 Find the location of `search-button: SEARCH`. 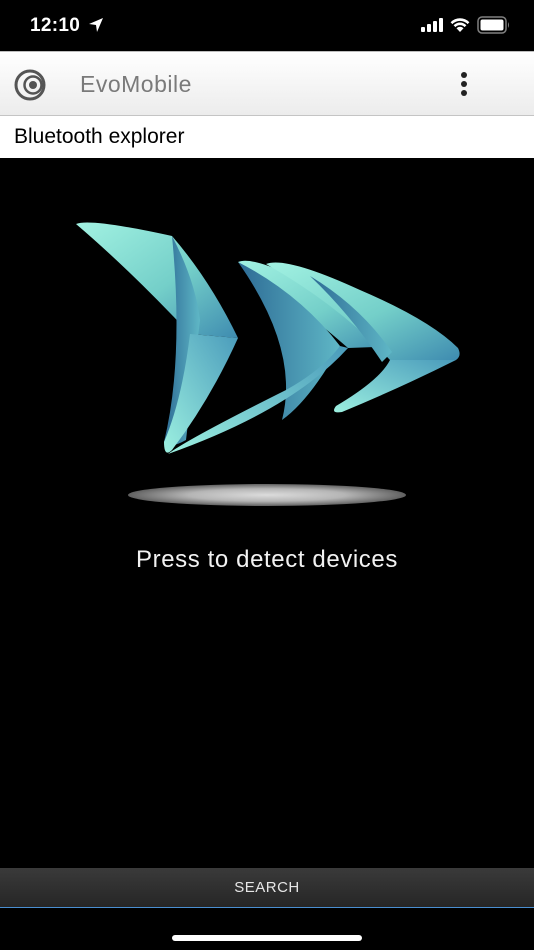

search-button: SEARCH is located at coordinates (267, 888).